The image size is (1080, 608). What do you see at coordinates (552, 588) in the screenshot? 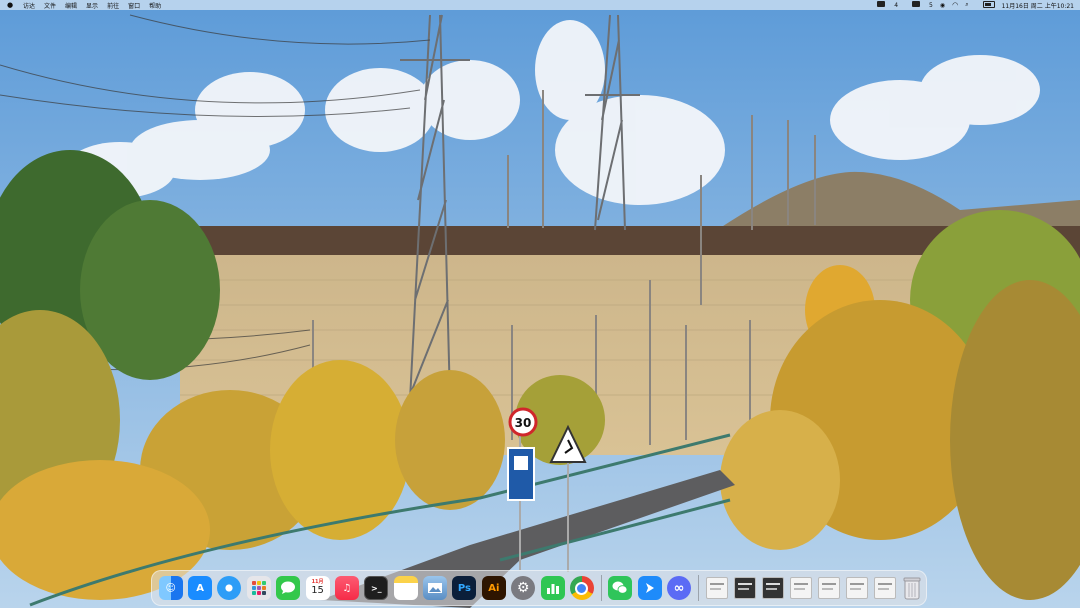
I see `numbers-icon` at bounding box center [552, 588].